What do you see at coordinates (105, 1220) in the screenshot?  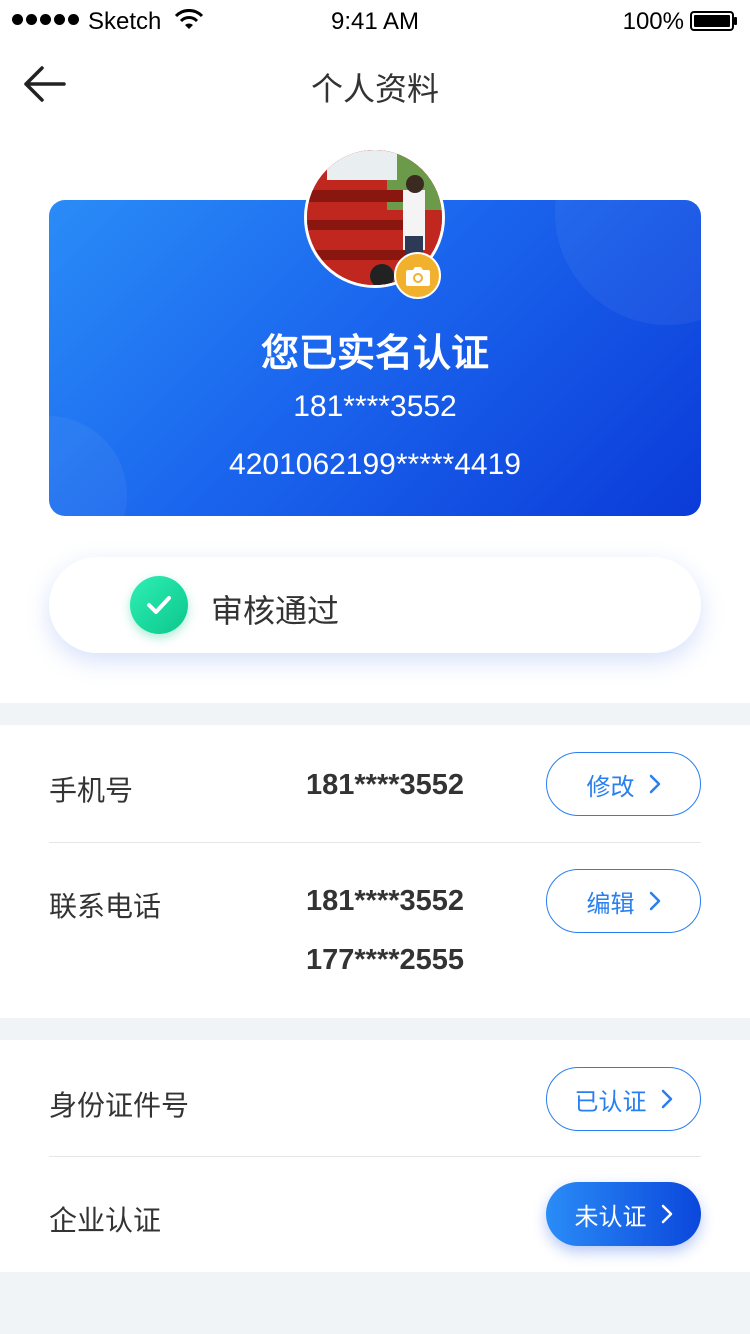 I see `enterprise-label: 企业认证` at bounding box center [105, 1220].